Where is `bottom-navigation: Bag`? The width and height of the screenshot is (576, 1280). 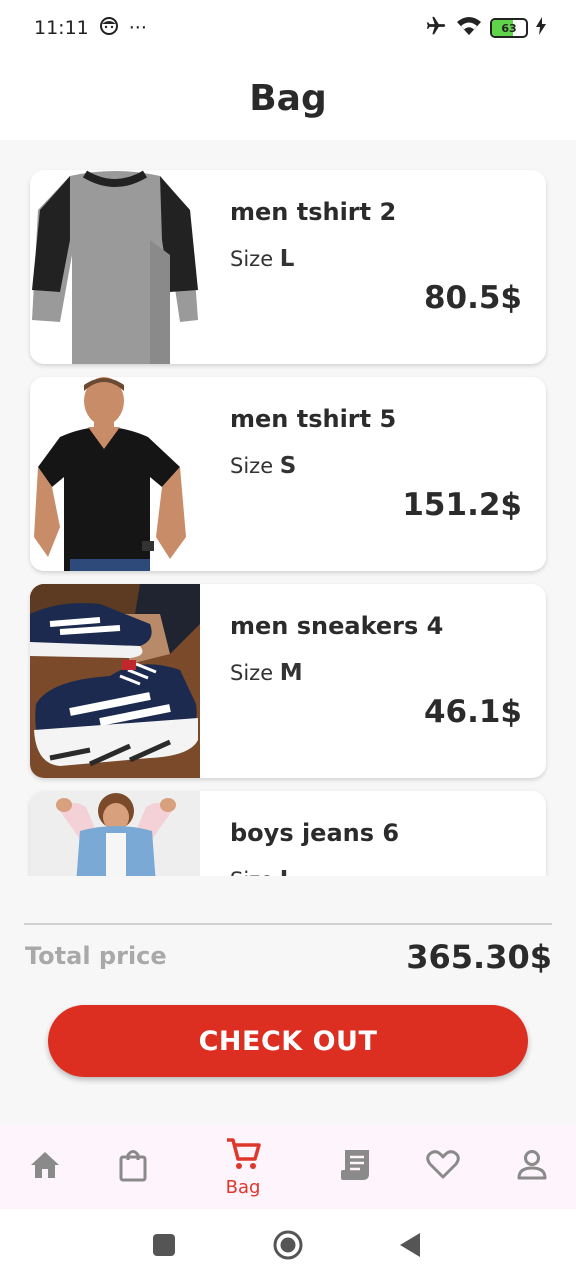
bottom-navigation: Bag is located at coordinates (288, 1167).